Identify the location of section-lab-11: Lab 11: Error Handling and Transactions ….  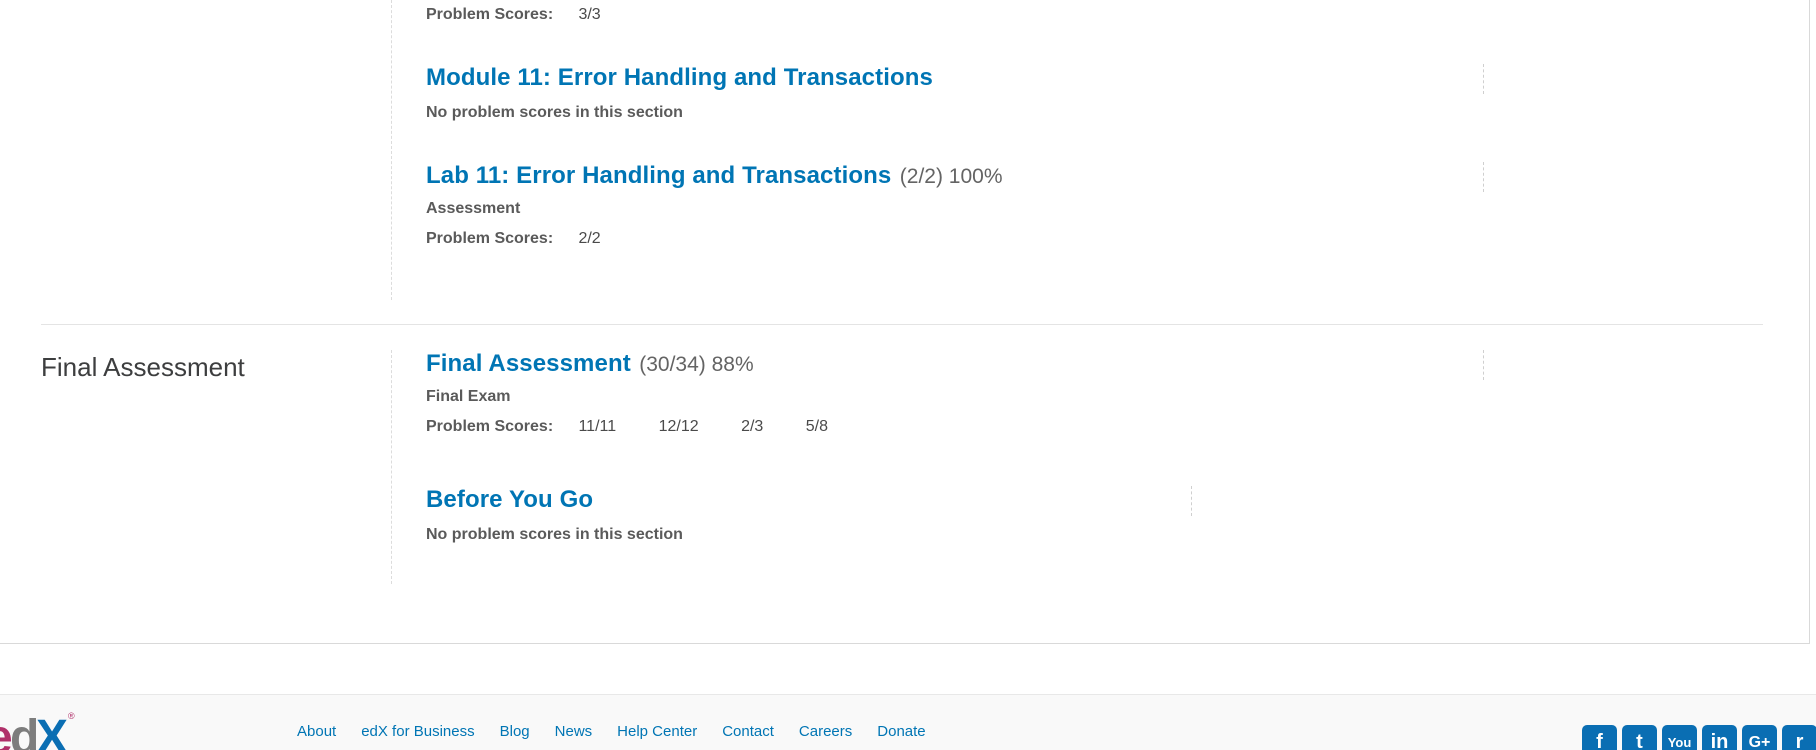
(956, 205).